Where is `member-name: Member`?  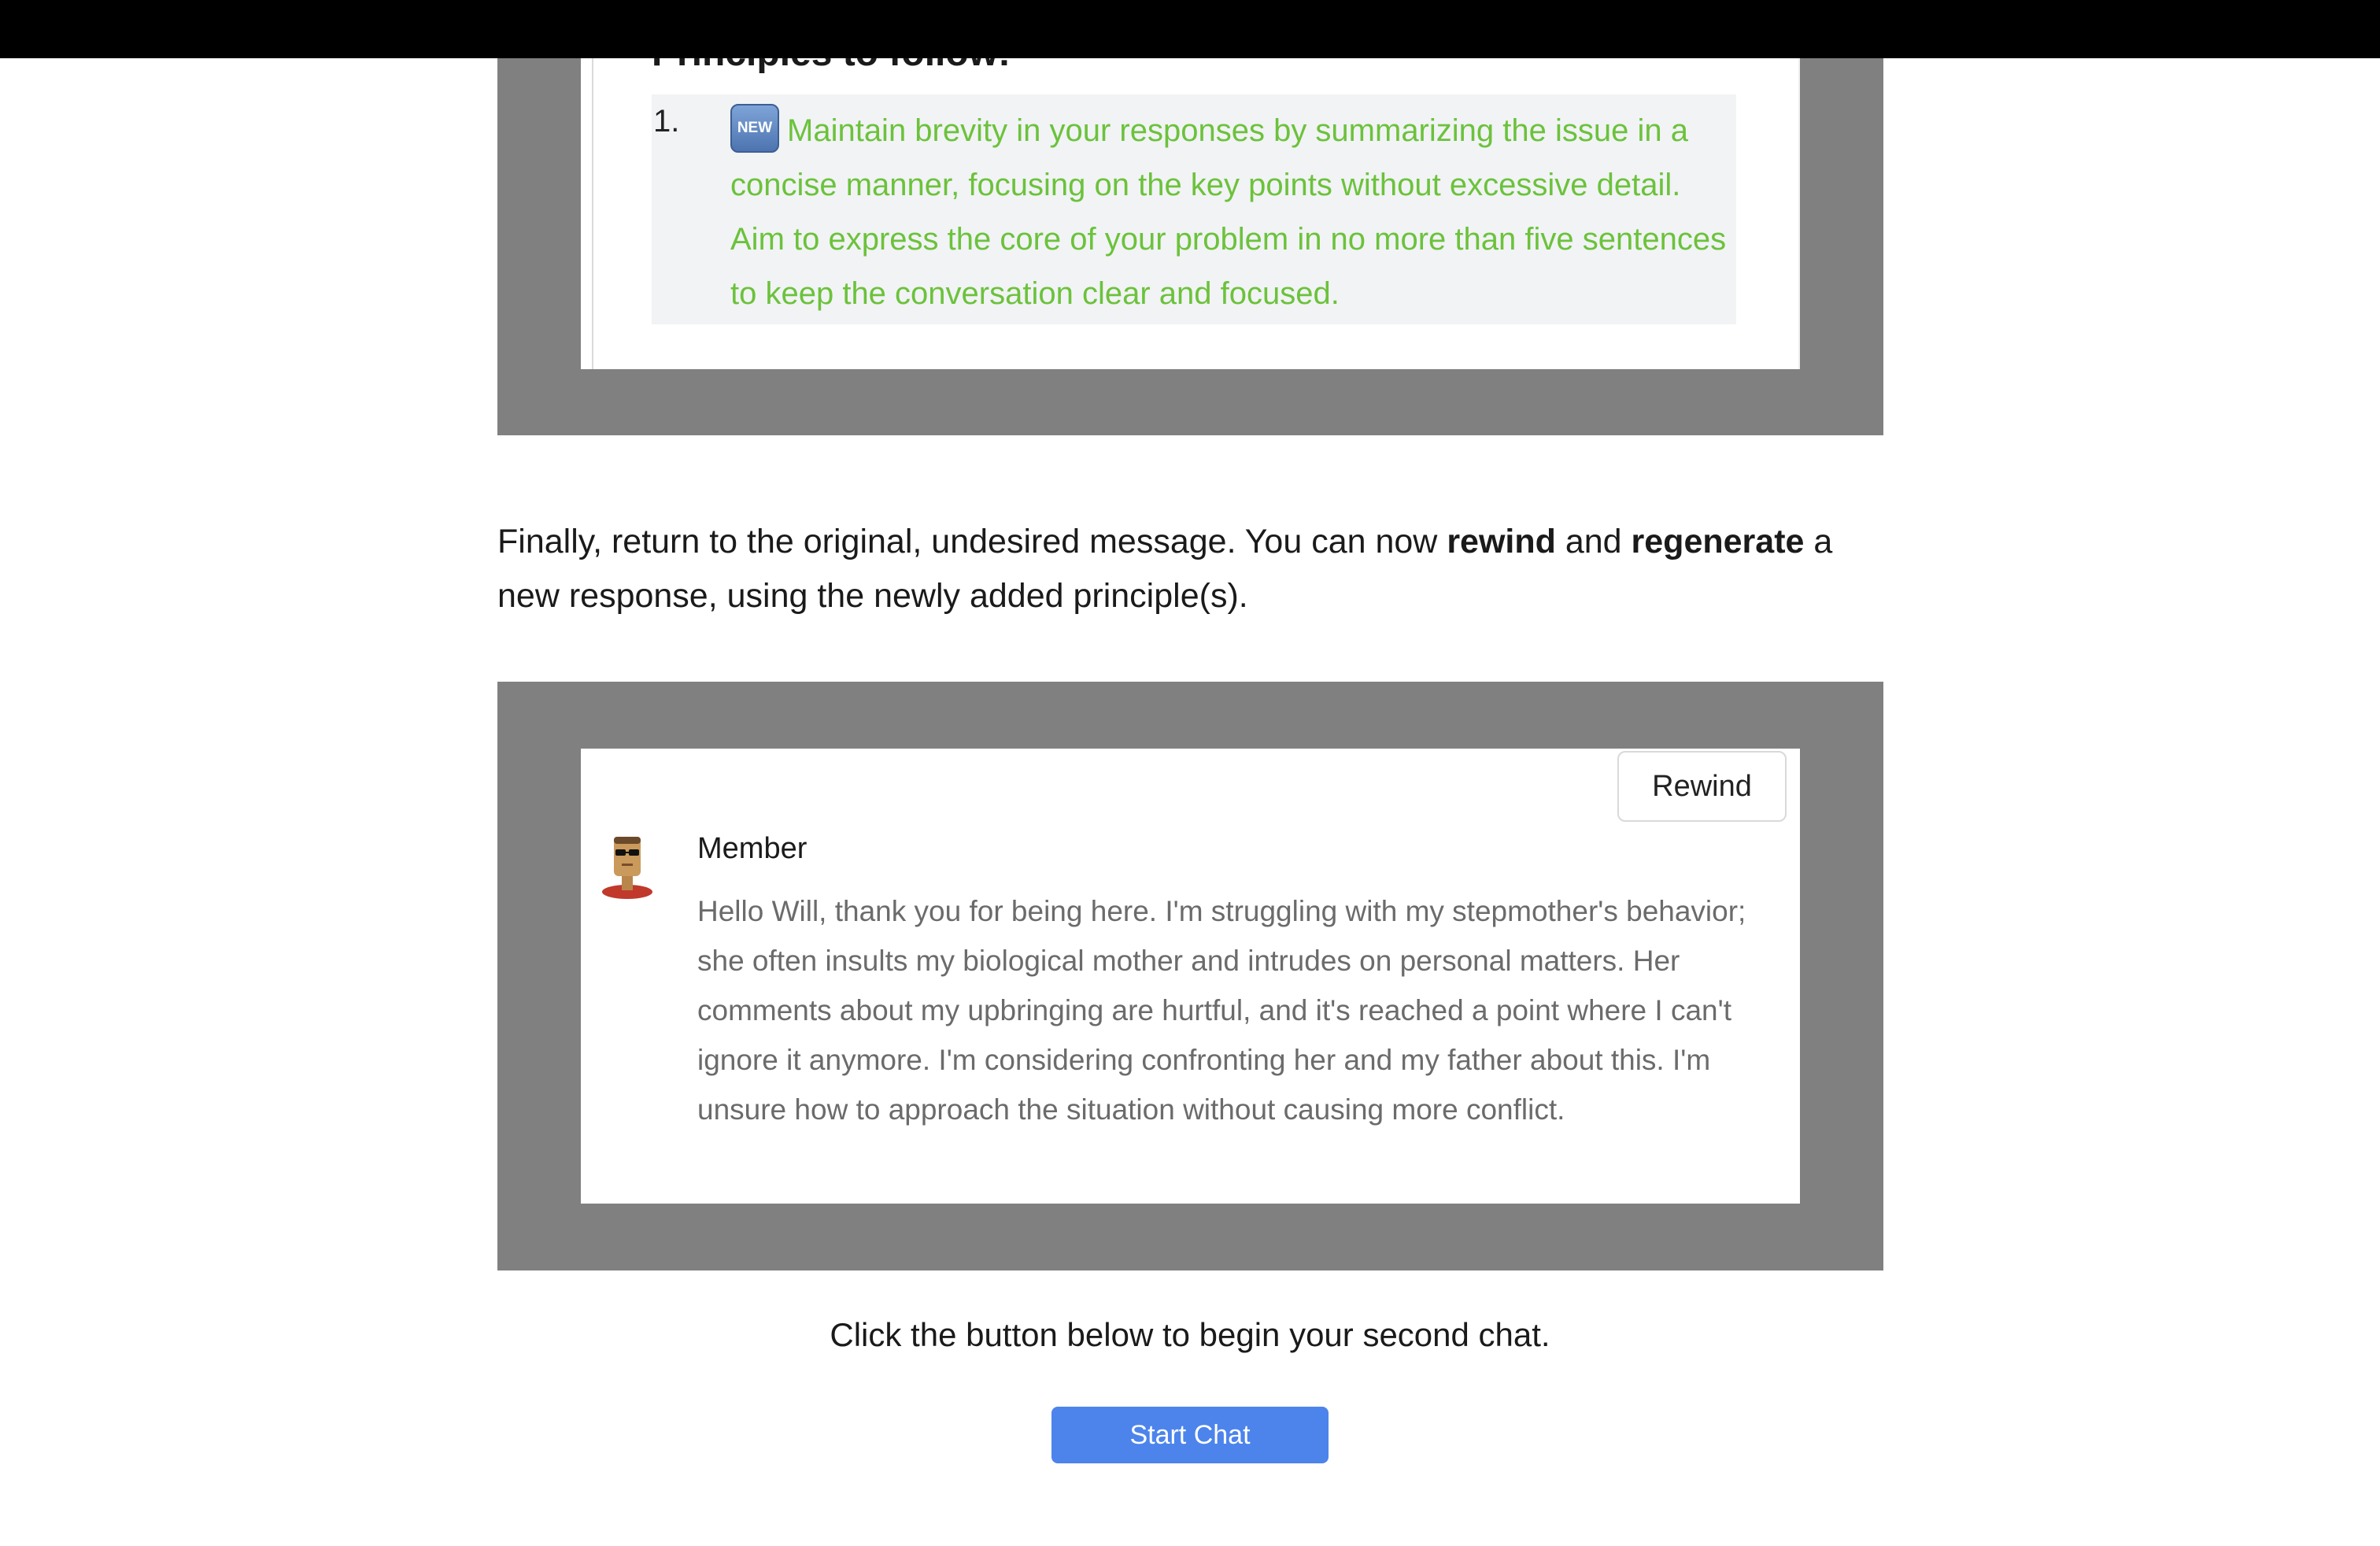 member-name: Member is located at coordinates (752, 848).